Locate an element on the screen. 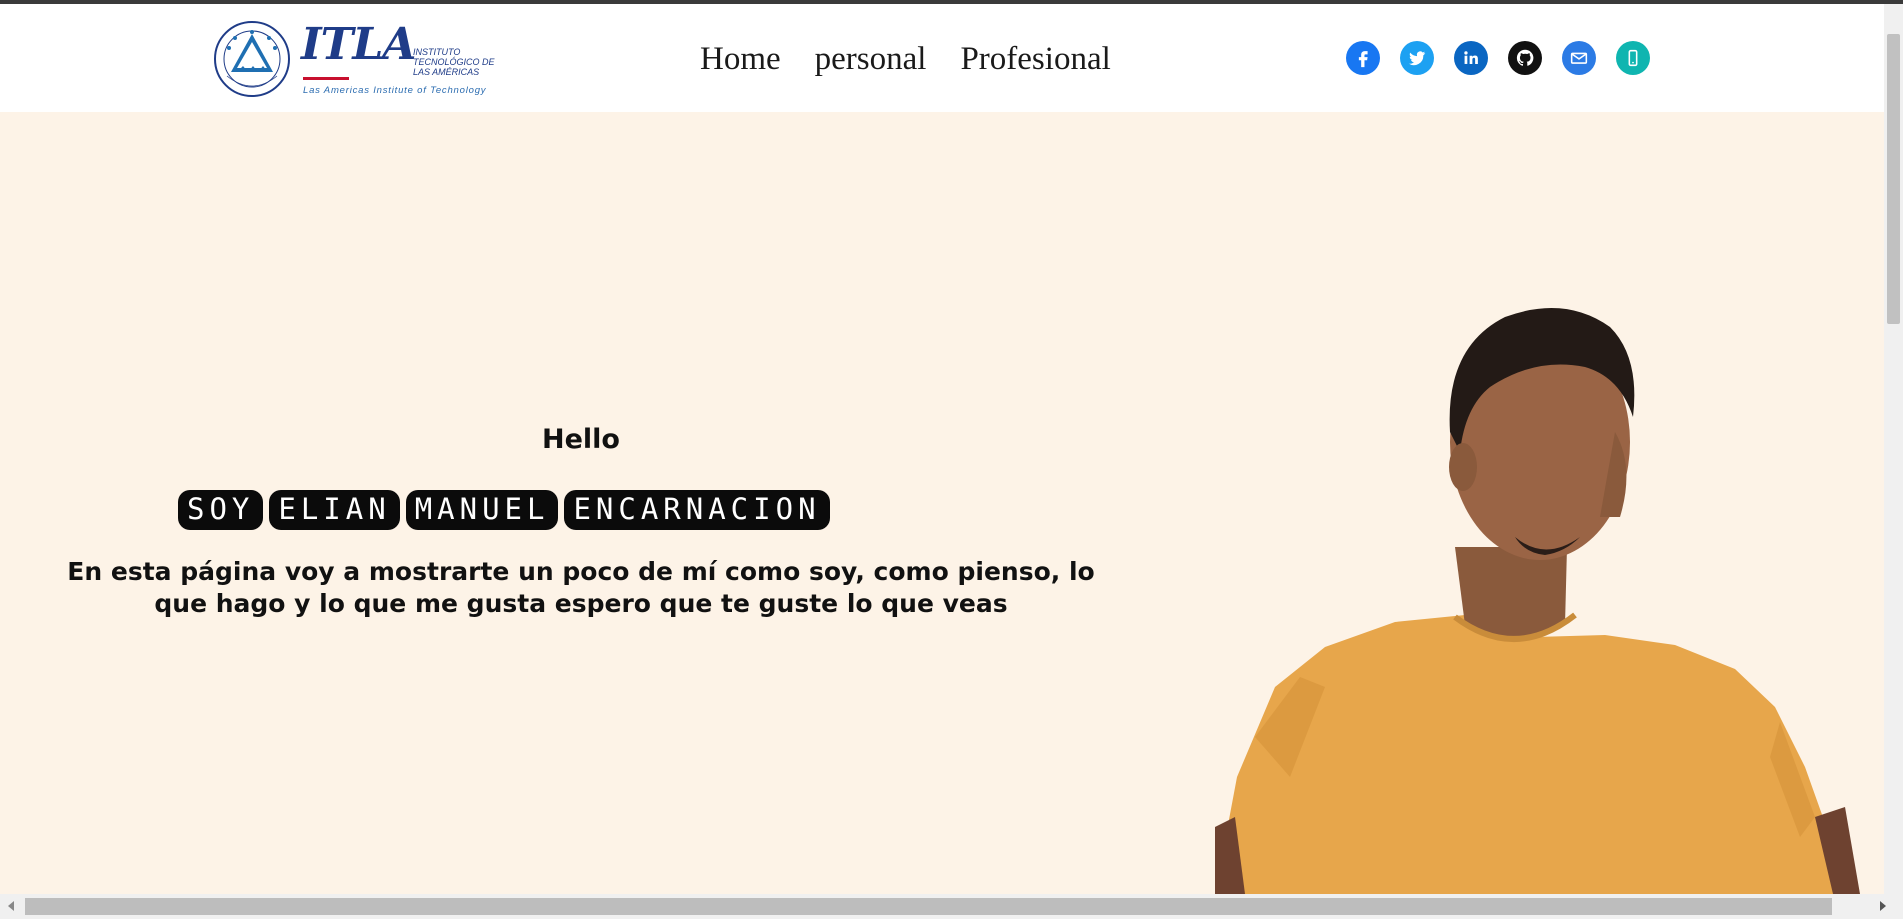 Image resolution: width=1903 pixels, height=919 pixels. nav-profesional: Profesional is located at coordinates (1035, 59).